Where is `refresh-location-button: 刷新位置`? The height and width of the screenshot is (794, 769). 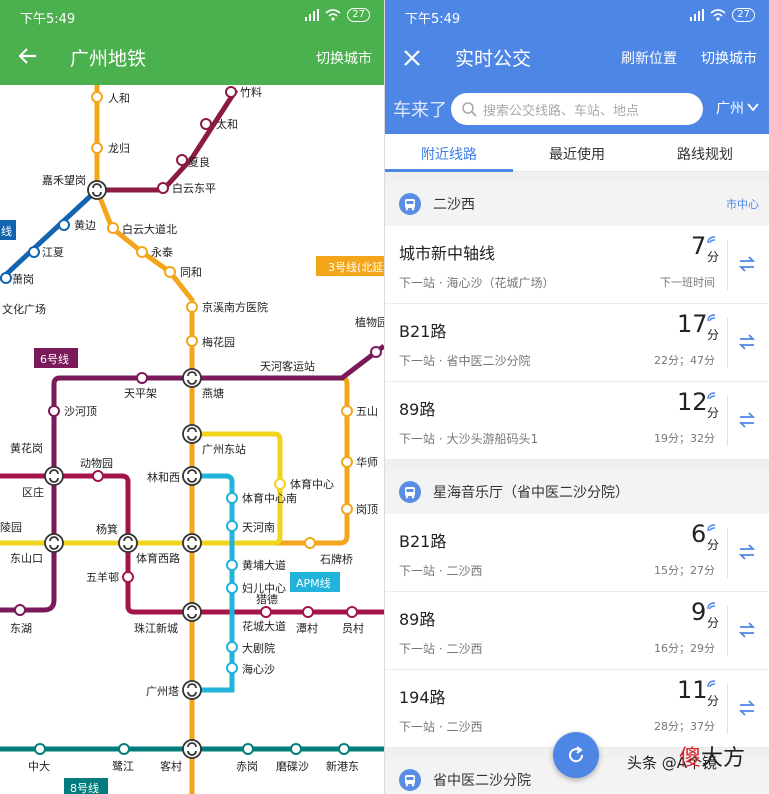 refresh-location-button: 刷新位置 is located at coordinates (649, 58).